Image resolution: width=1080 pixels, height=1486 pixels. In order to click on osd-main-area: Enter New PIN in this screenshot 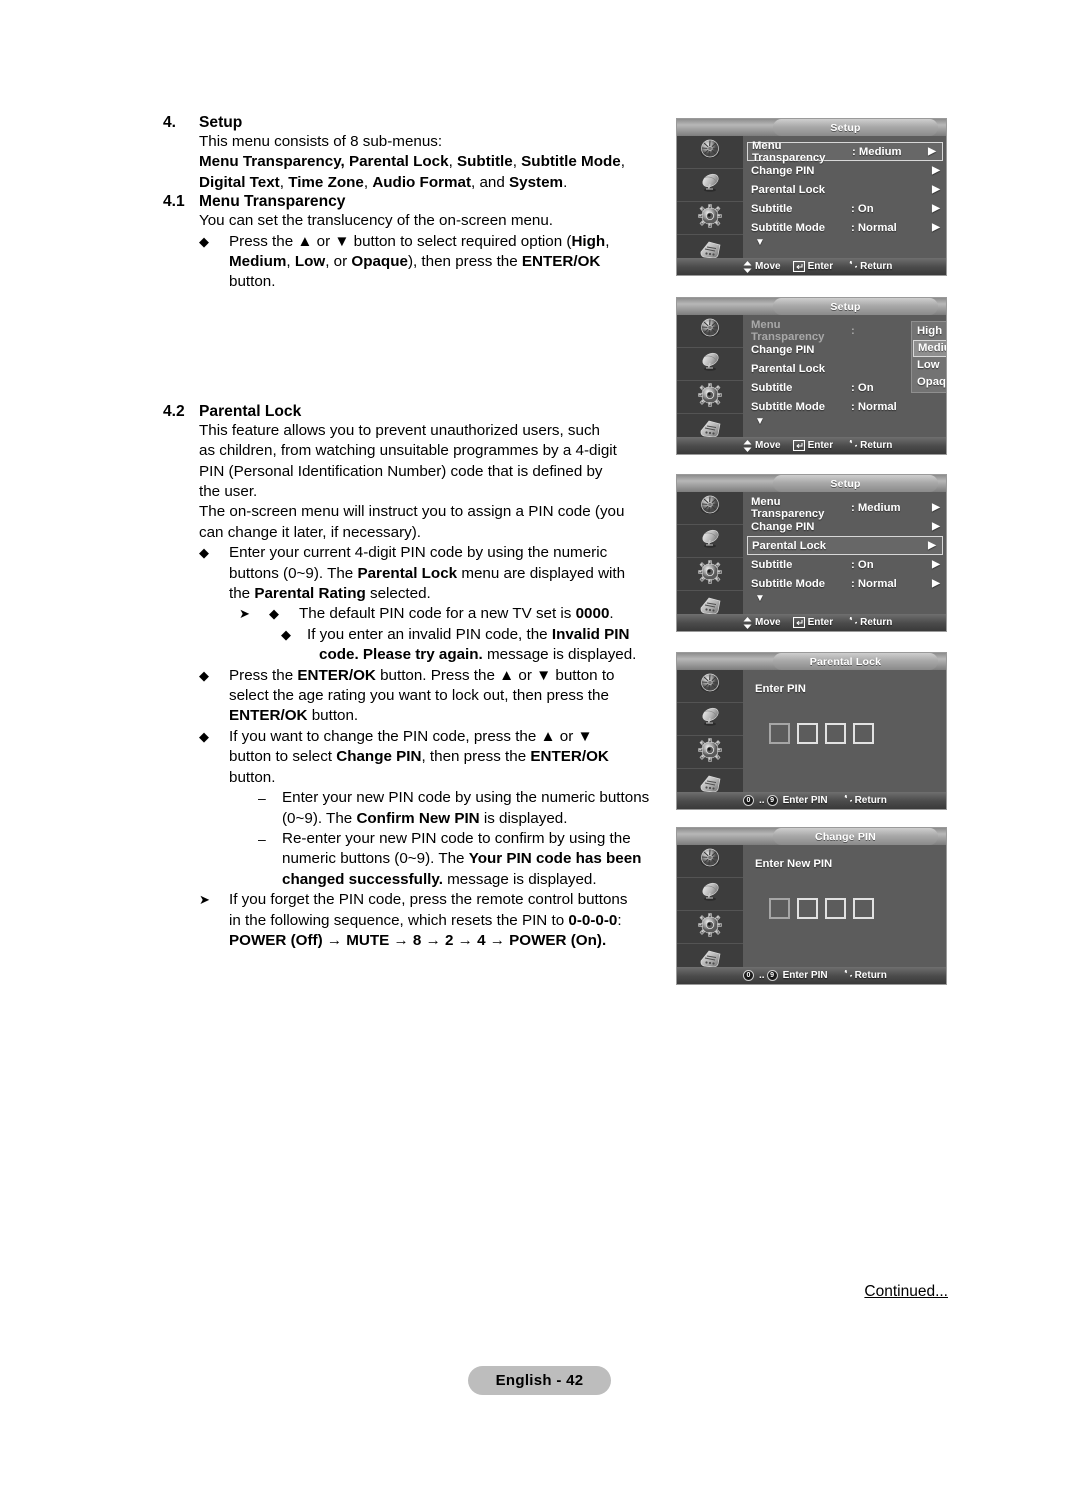, I will do `click(844, 906)`.